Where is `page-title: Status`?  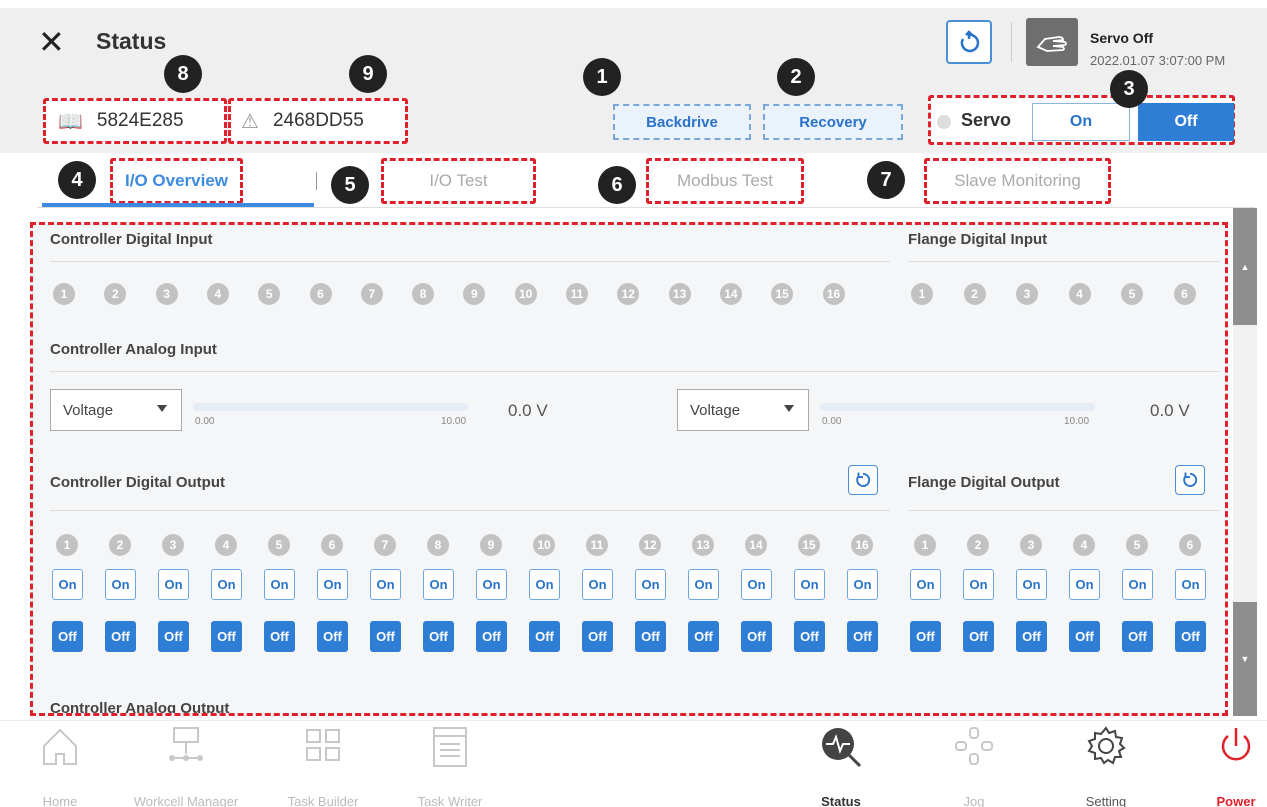 page-title: Status is located at coordinates (131, 41).